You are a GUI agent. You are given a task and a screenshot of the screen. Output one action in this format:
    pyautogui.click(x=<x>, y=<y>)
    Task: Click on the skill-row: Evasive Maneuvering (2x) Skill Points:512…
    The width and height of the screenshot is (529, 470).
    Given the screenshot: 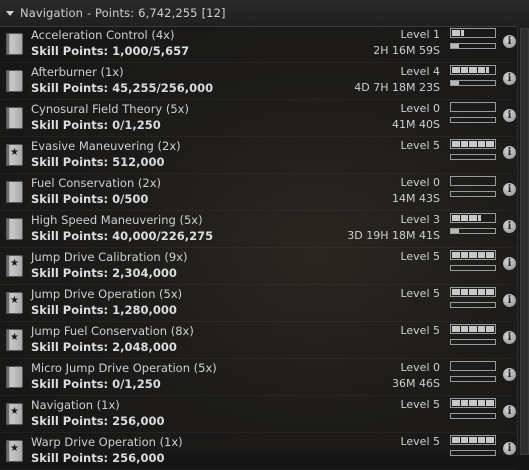 What is the action you would take?
    pyautogui.click(x=258, y=155)
    